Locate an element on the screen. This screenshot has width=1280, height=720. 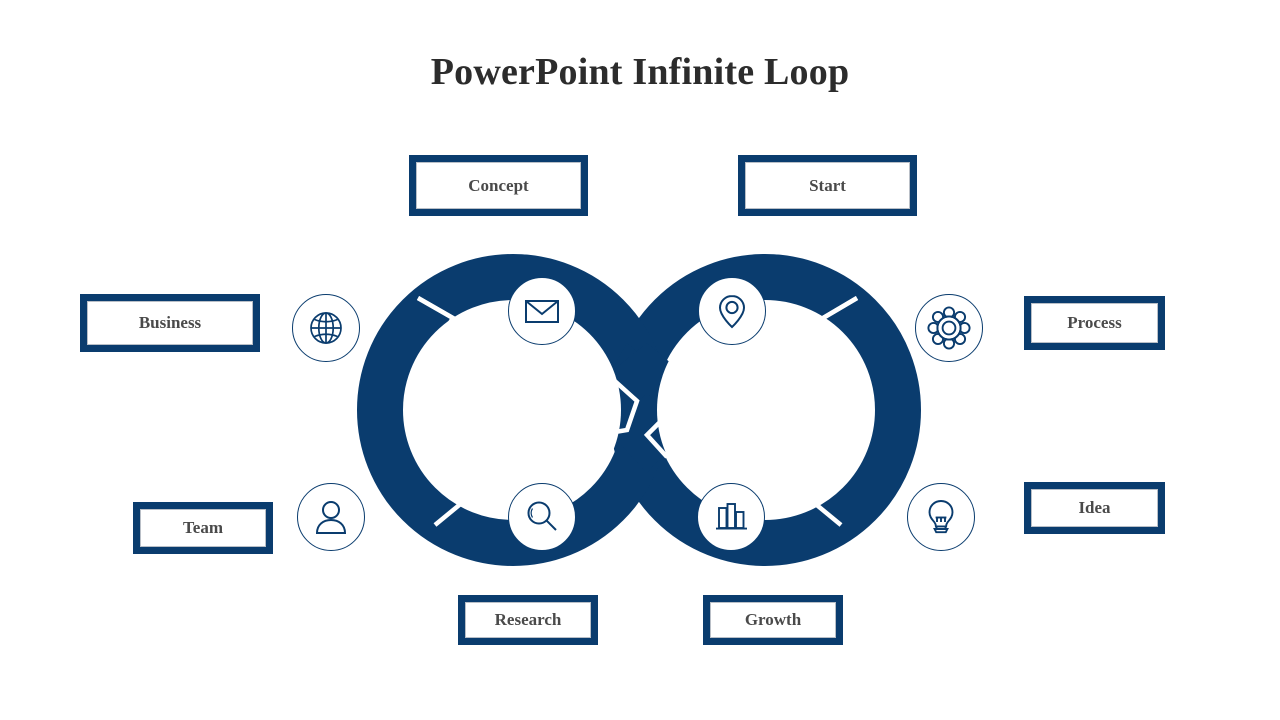
label-box-research: Research is located at coordinates (528, 620).